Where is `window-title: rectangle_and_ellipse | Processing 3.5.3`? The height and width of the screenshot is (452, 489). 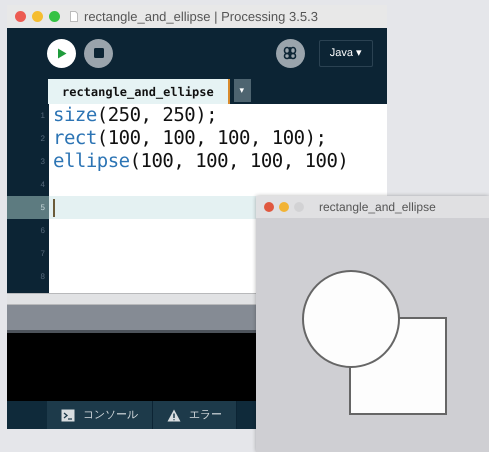 window-title: rectangle_and_ellipse | Processing 3.5.3 is located at coordinates (201, 17).